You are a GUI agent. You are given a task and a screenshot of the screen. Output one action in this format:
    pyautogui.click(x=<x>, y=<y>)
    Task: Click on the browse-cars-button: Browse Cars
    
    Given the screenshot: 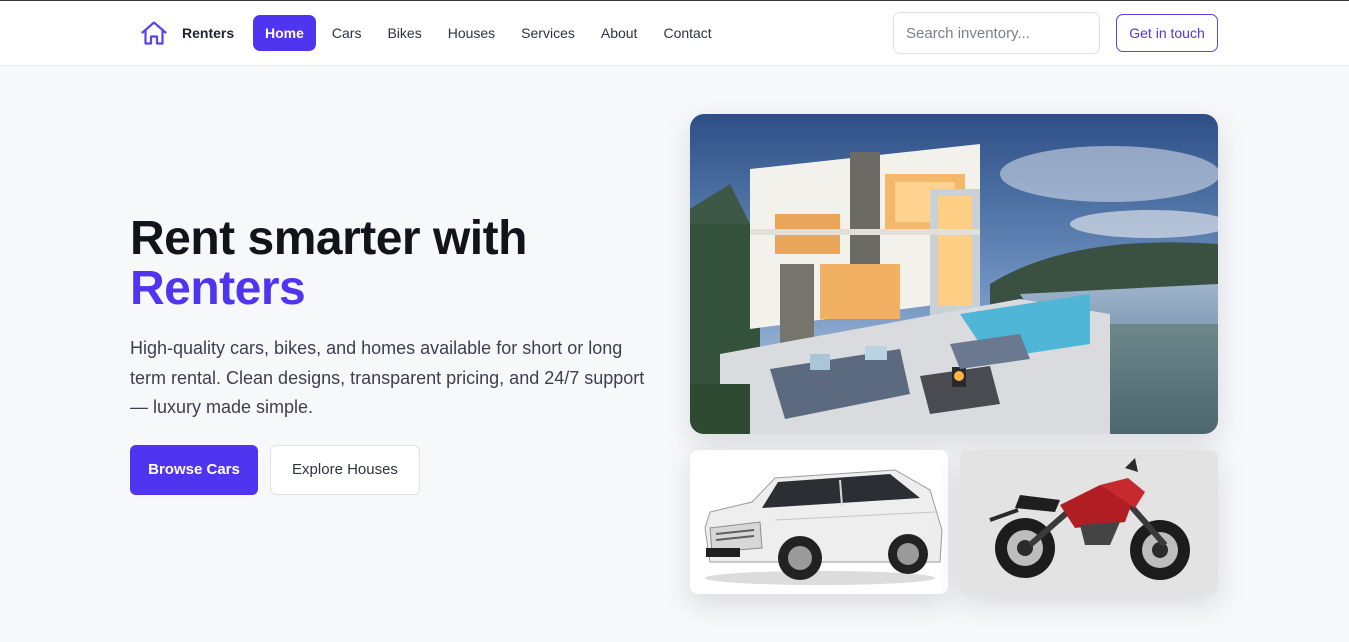 What is the action you would take?
    pyautogui.click(x=194, y=470)
    